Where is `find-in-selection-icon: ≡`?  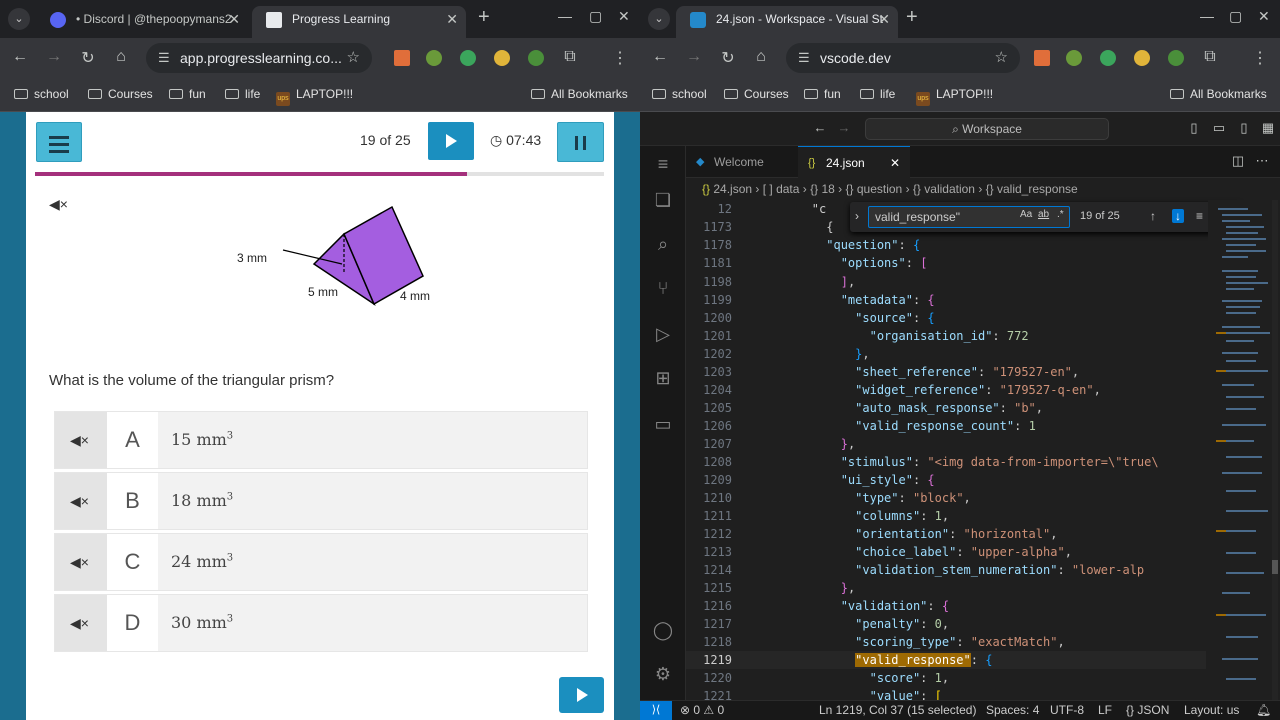
find-in-selection-icon: ≡ is located at coordinates (1199, 216).